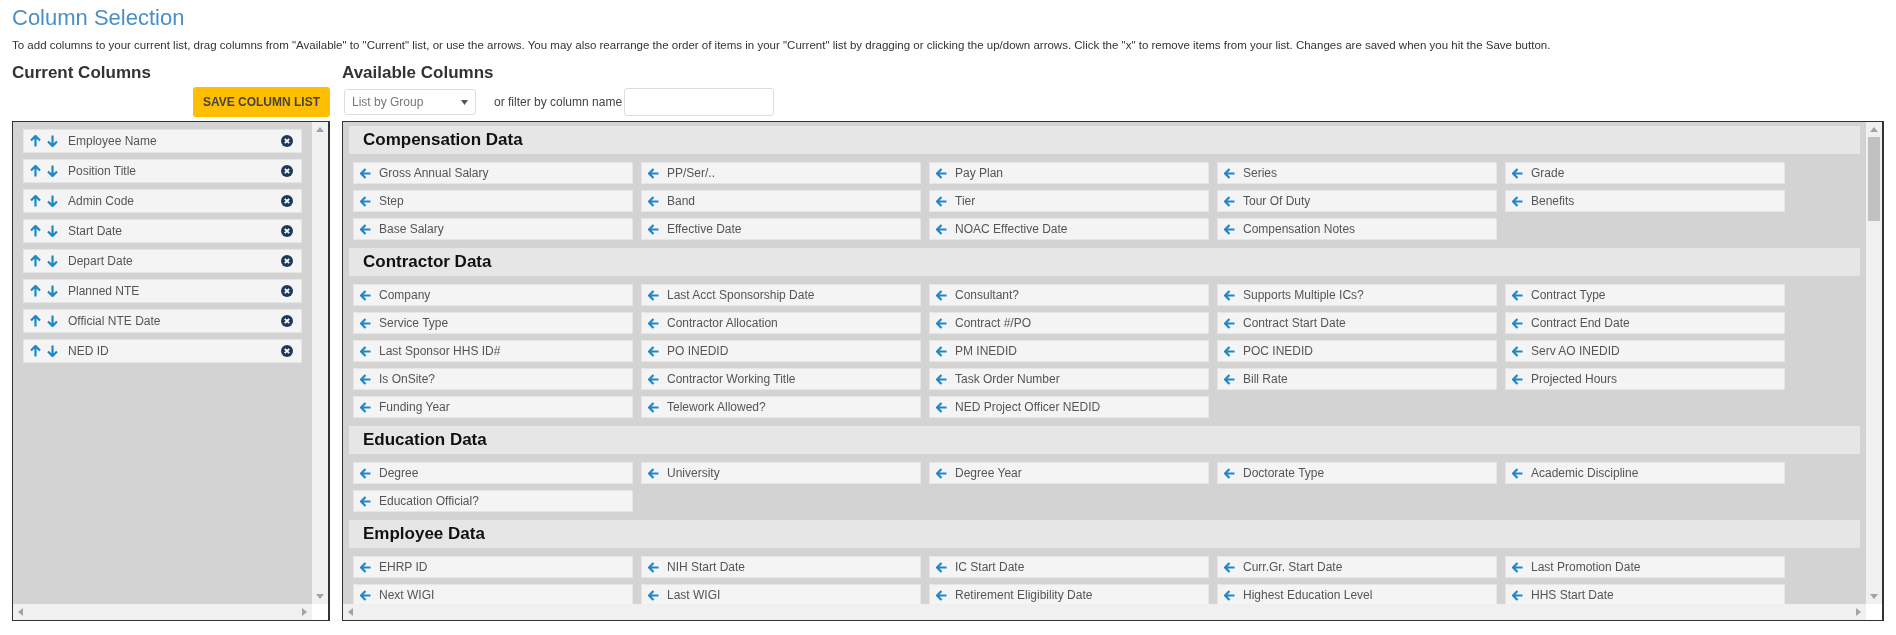  I want to click on available-column-item: Compensation Notes, so click(1357, 229).